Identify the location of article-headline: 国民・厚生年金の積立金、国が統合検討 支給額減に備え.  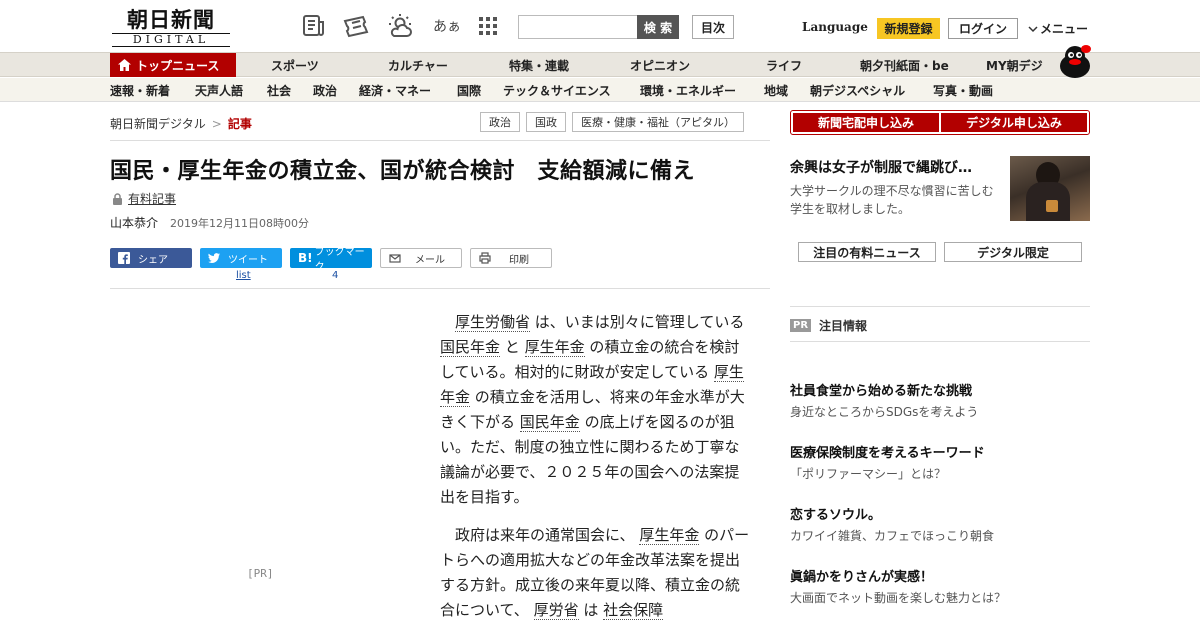
(403, 171).